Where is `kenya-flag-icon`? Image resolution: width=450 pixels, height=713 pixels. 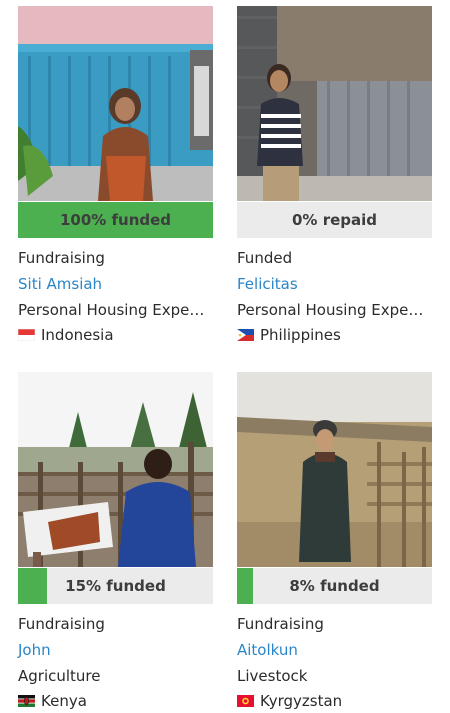
kenya-flag-icon is located at coordinates (26, 701).